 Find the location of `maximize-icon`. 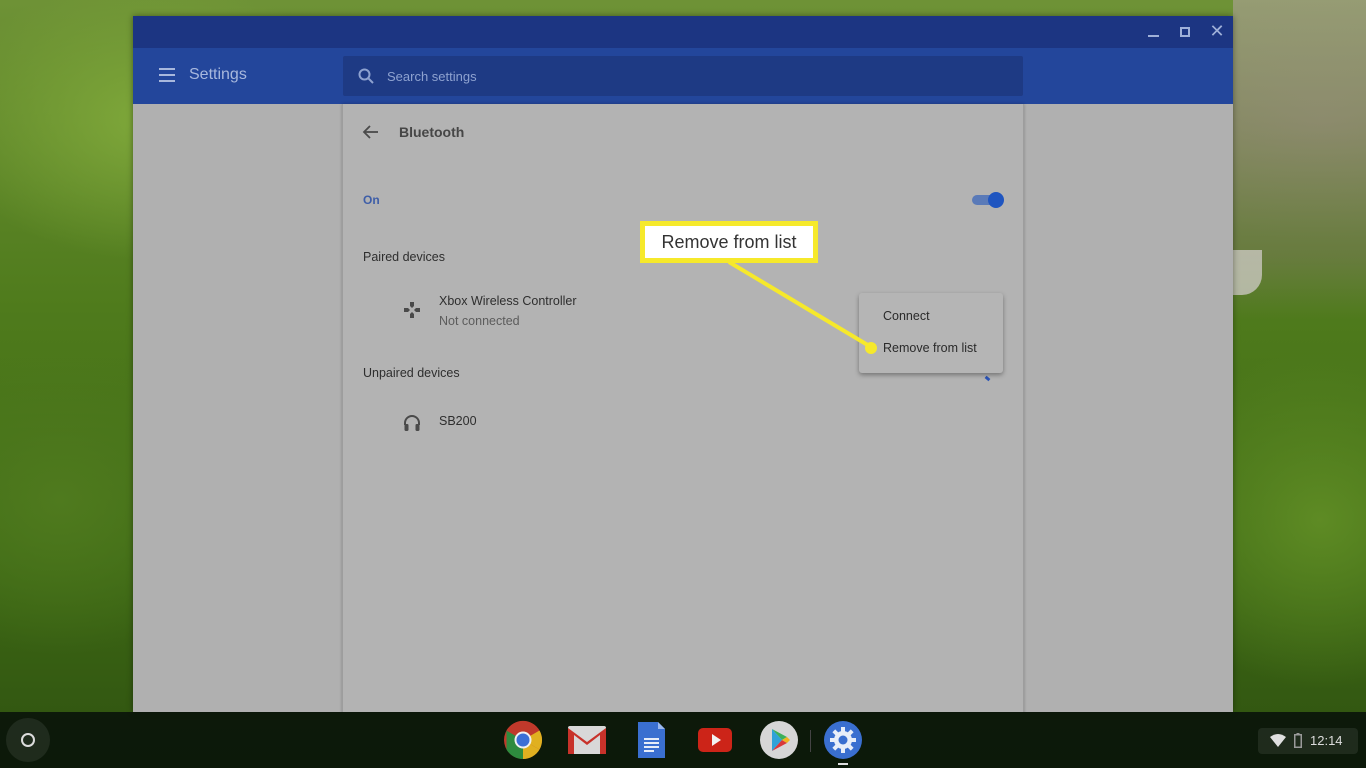

maximize-icon is located at coordinates (1185, 32).